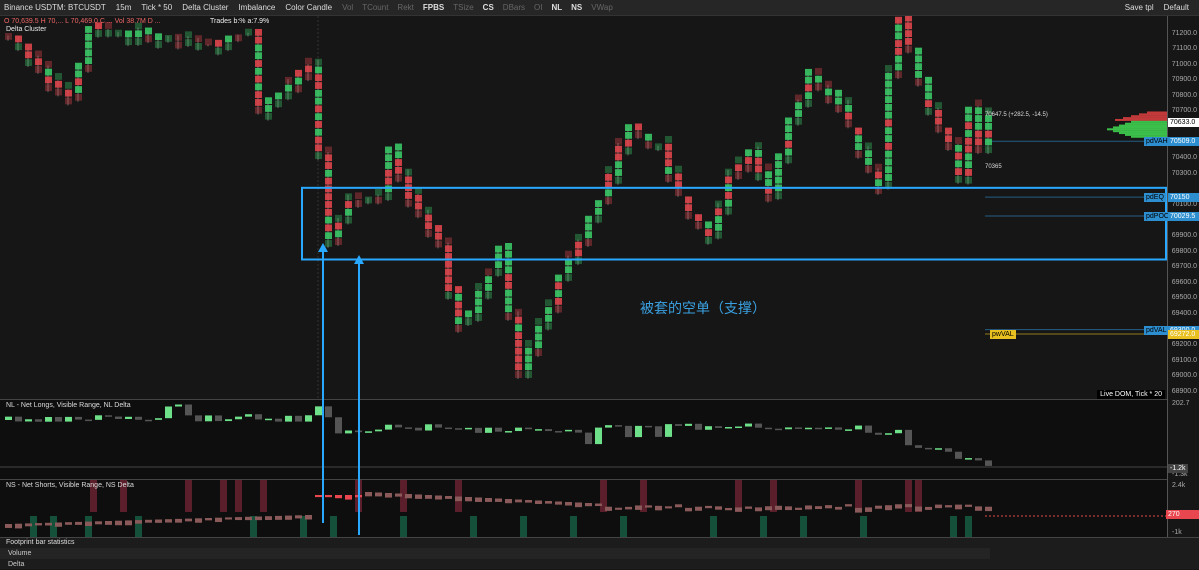 Image resolution: width=1199 pixels, height=570 pixels. Describe the element at coordinates (205, 7) in the screenshot. I see `cluster-select: Delta Cluster` at that location.